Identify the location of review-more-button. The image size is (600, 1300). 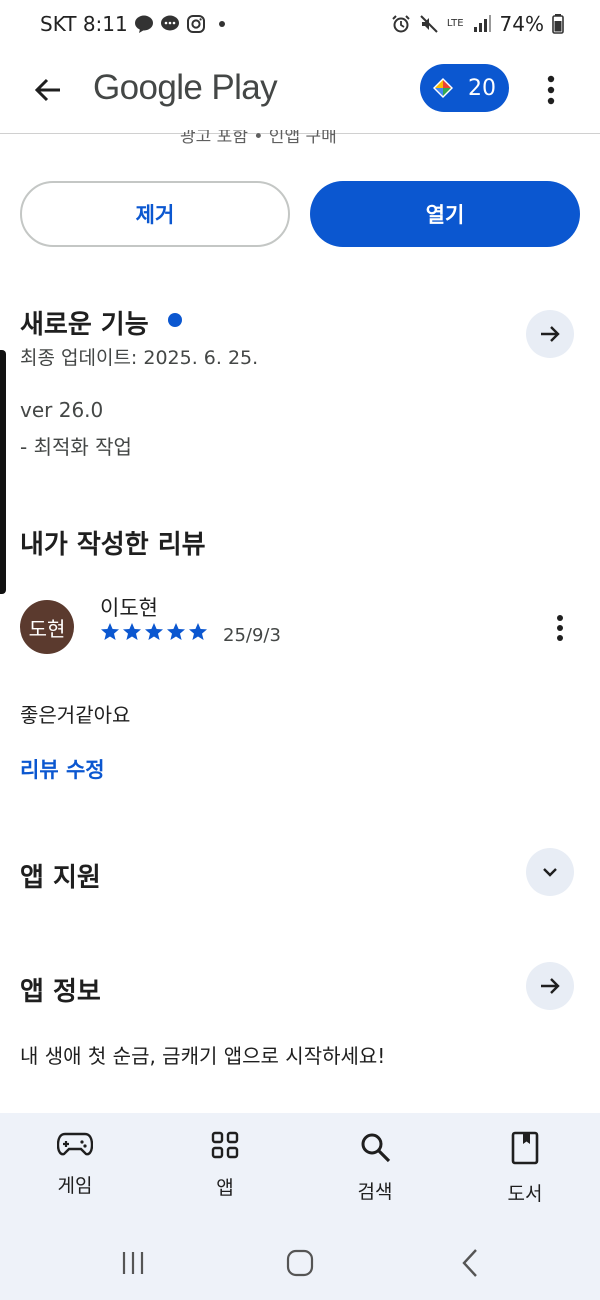
(560, 628).